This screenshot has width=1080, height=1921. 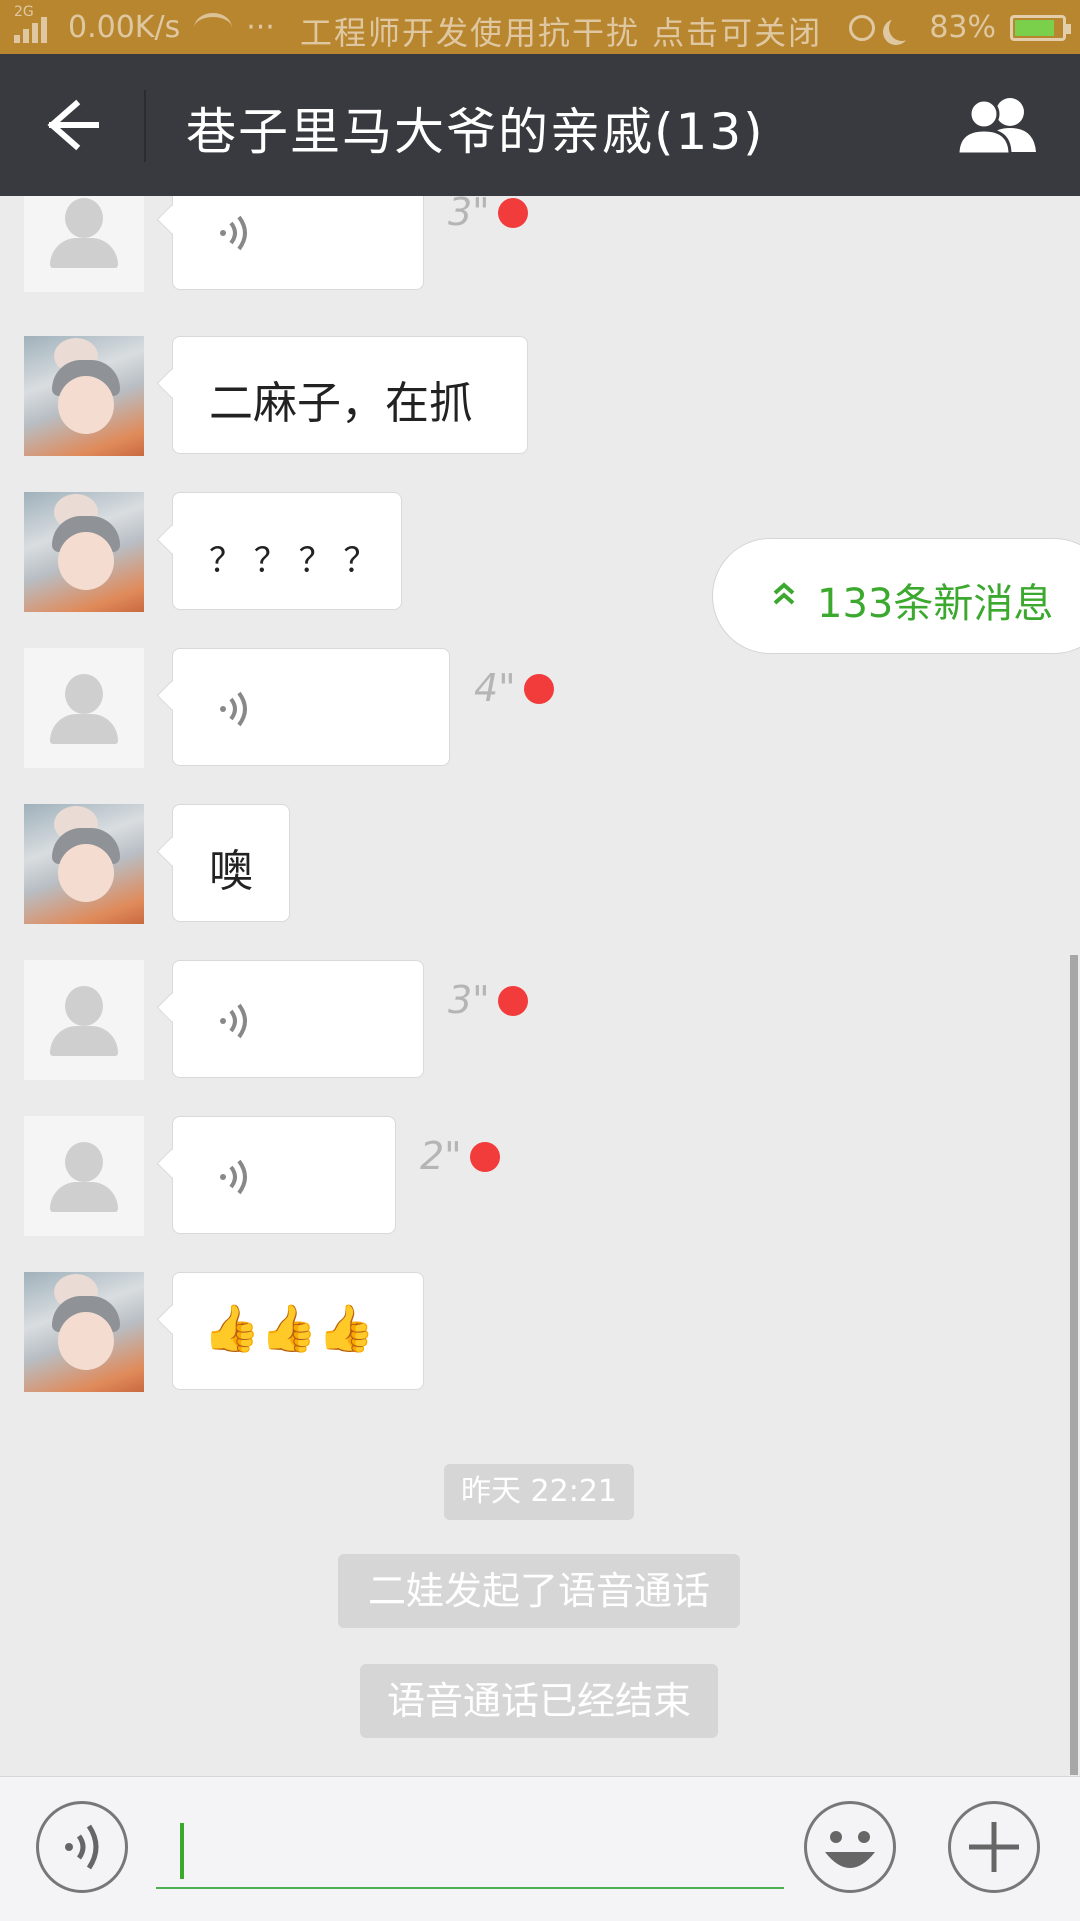 I want to click on network-speed: 0.00K/s, so click(x=124, y=27).